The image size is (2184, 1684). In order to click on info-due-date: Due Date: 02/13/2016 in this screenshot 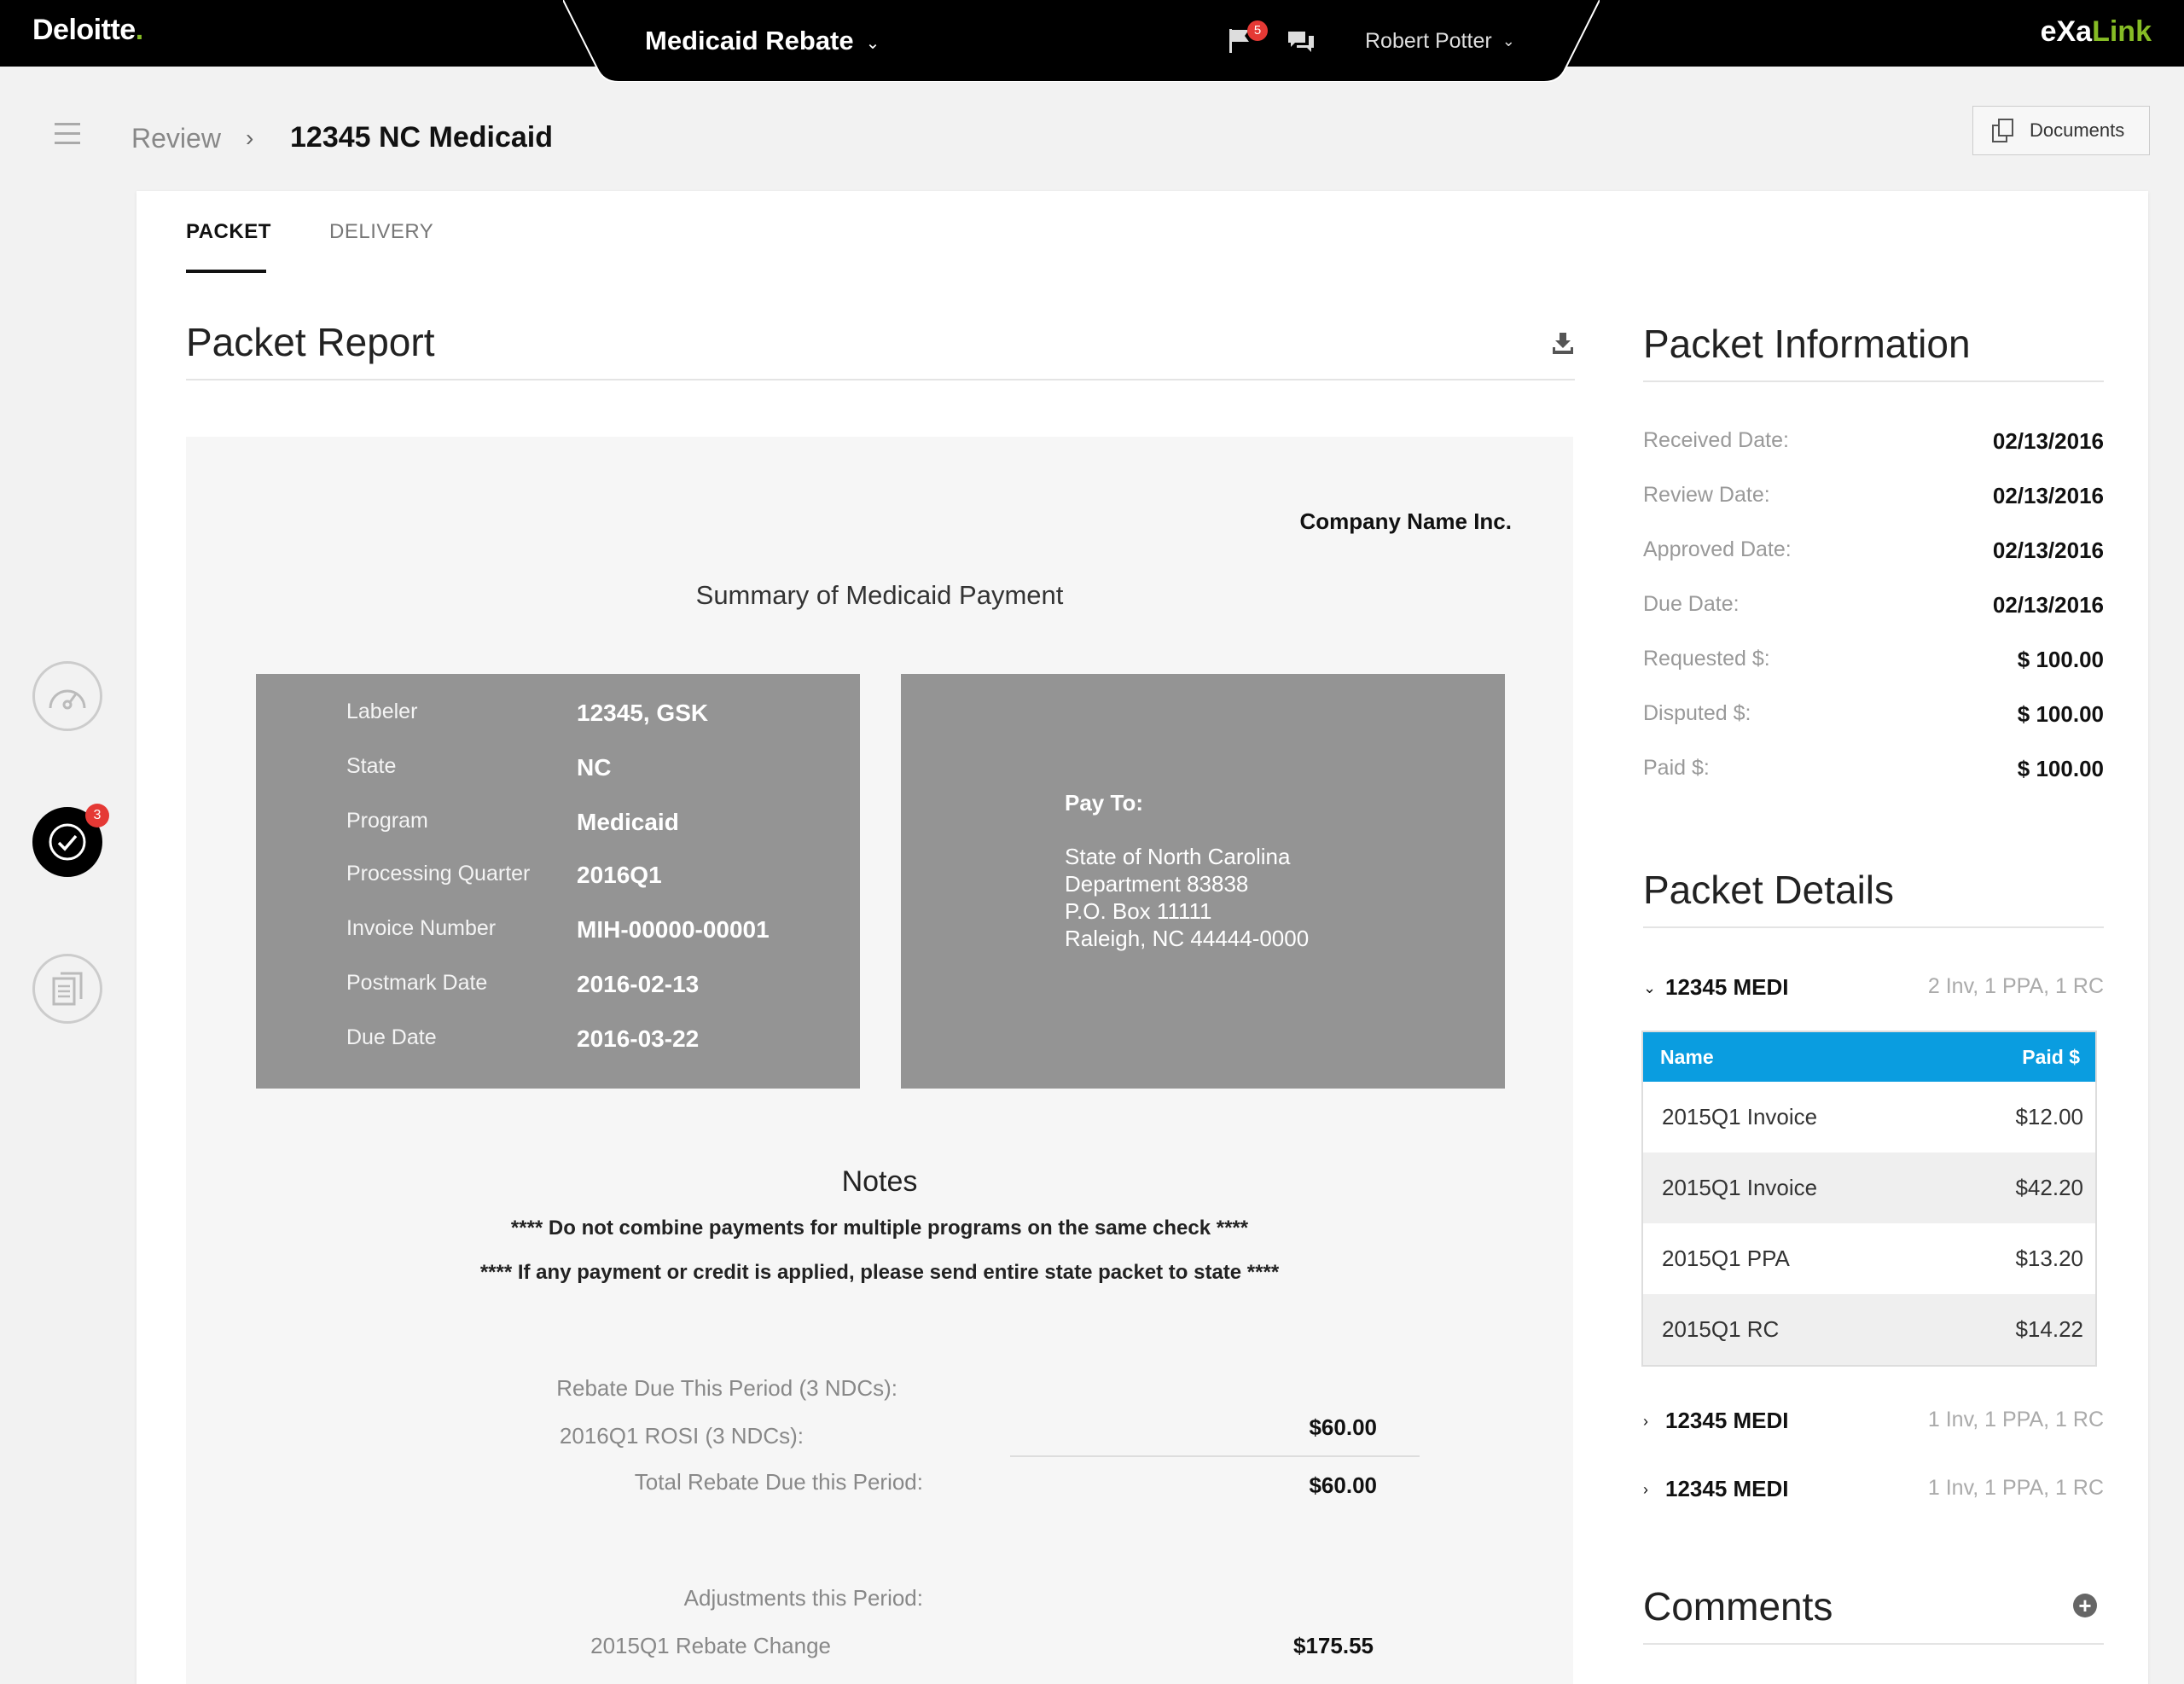, I will do `click(1874, 609)`.